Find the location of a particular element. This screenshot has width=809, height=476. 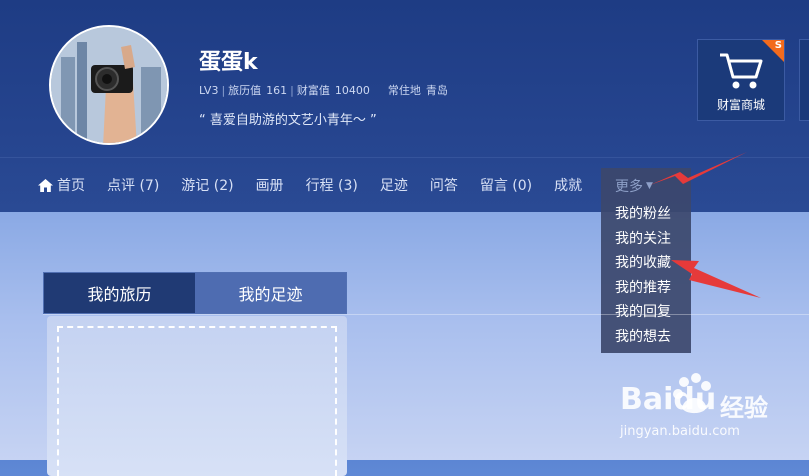

dropdown-item-favorites: 我的收藏 is located at coordinates (646, 263).